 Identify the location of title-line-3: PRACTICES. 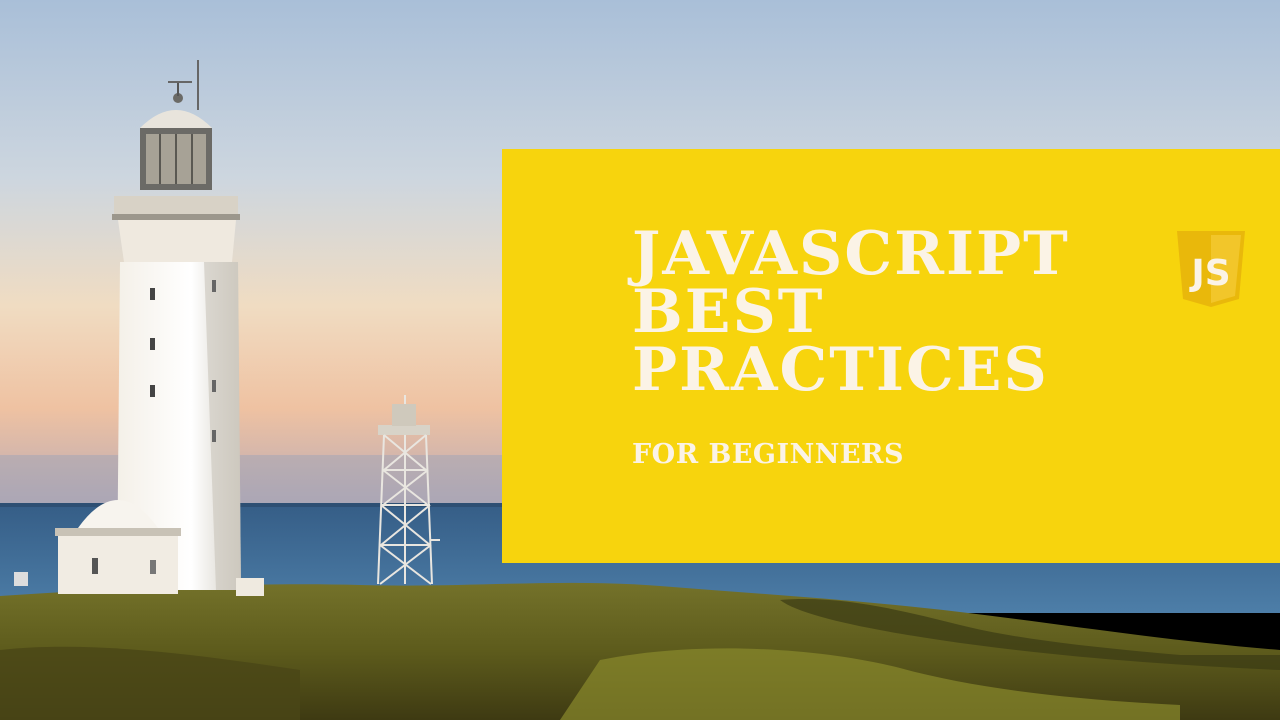
(840, 370).